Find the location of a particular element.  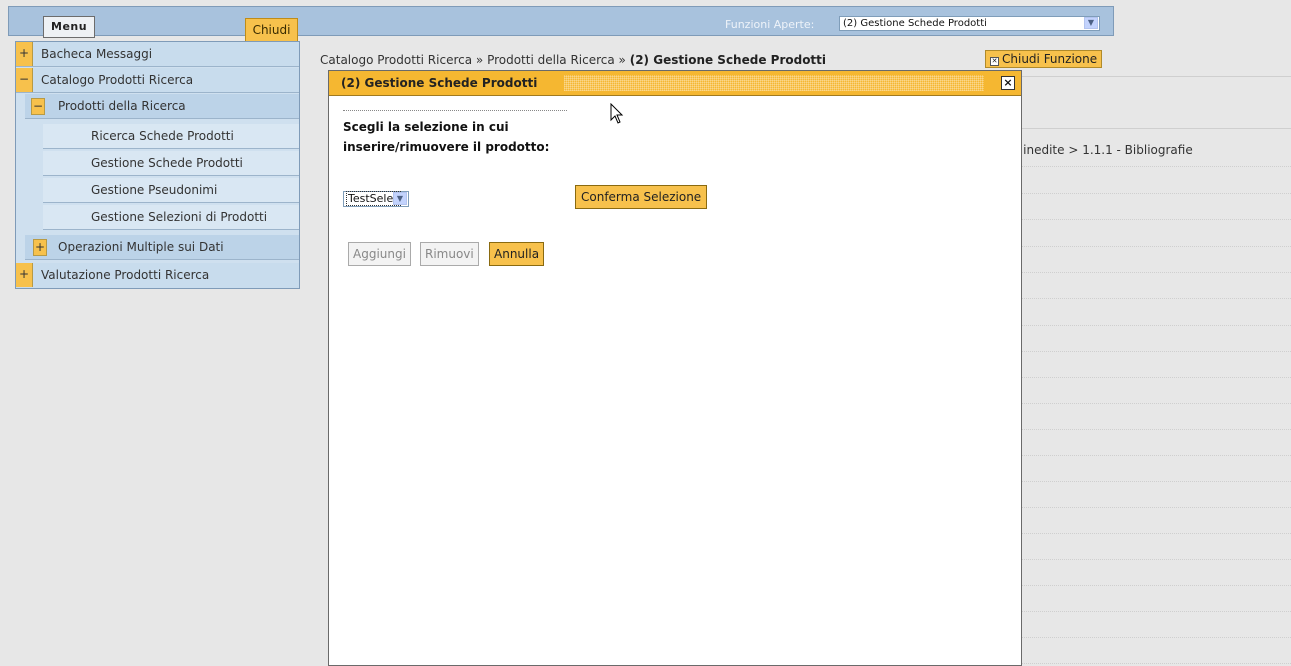

close-function-button: ✕ Chiudi Funzione is located at coordinates (1044, 59).